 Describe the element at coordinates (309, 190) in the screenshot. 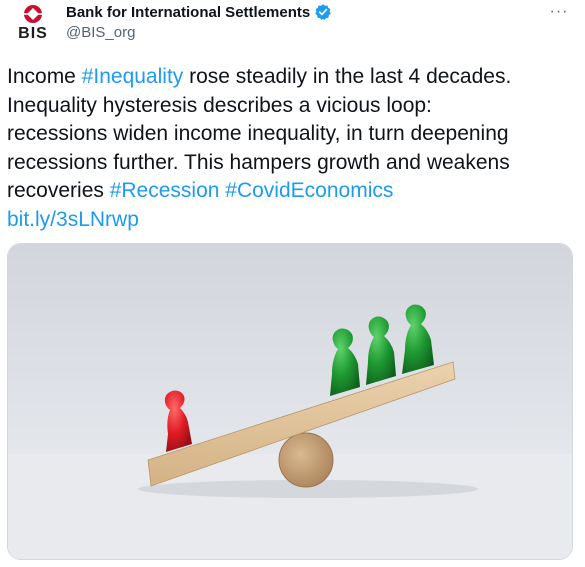

I see `hashtag-link: #CovidEconomics` at that location.